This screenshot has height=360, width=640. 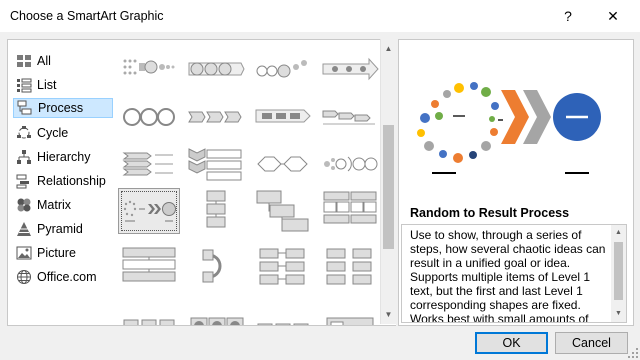 I want to click on ok-button: OK, so click(x=511, y=343).